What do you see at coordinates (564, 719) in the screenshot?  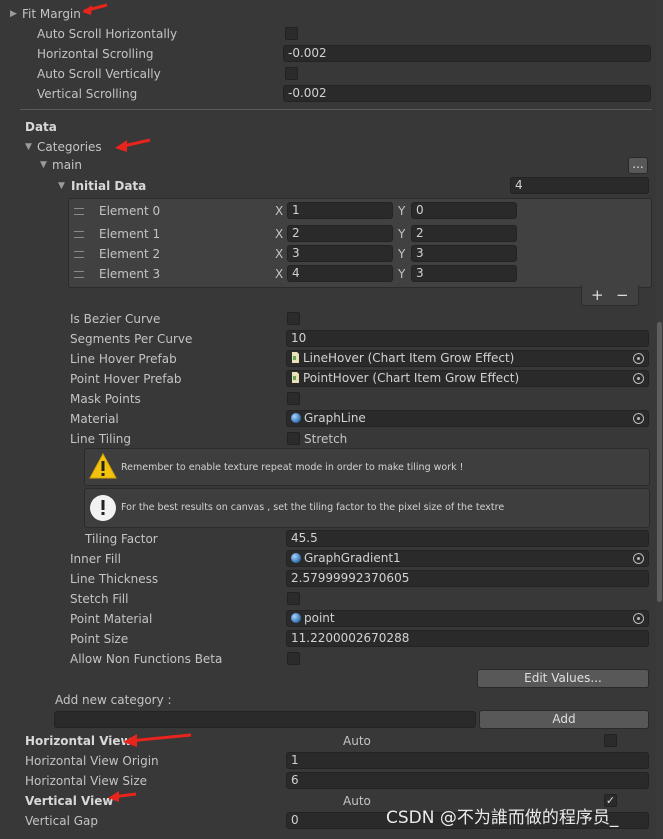 I see `add-category-button: Add` at bounding box center [564, 719].